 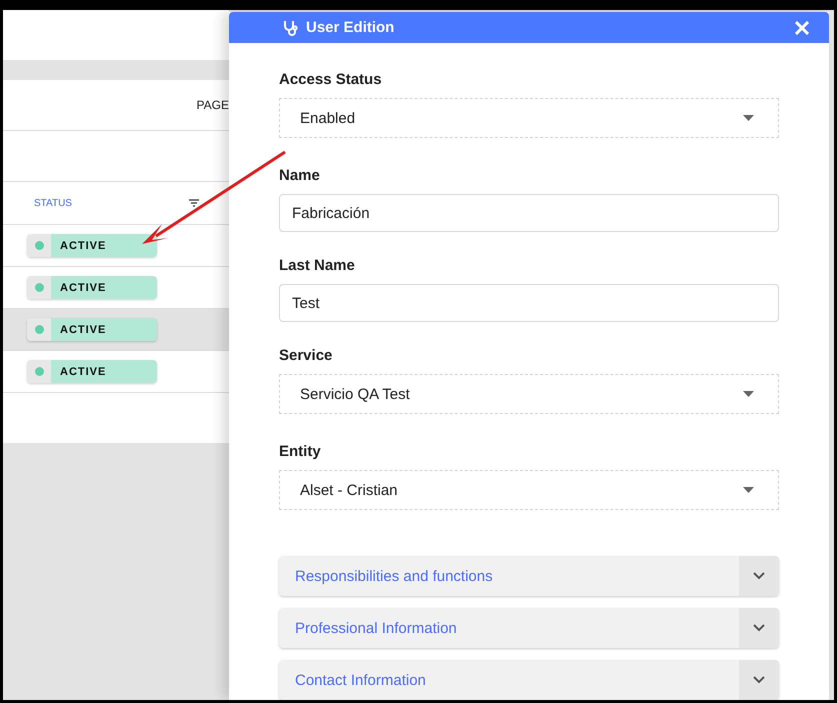 What do you see at coordinates (529, 576) in the screenshot?
I see `accordion-section: Responsibilities and functions` at bounding box center [529, 576].